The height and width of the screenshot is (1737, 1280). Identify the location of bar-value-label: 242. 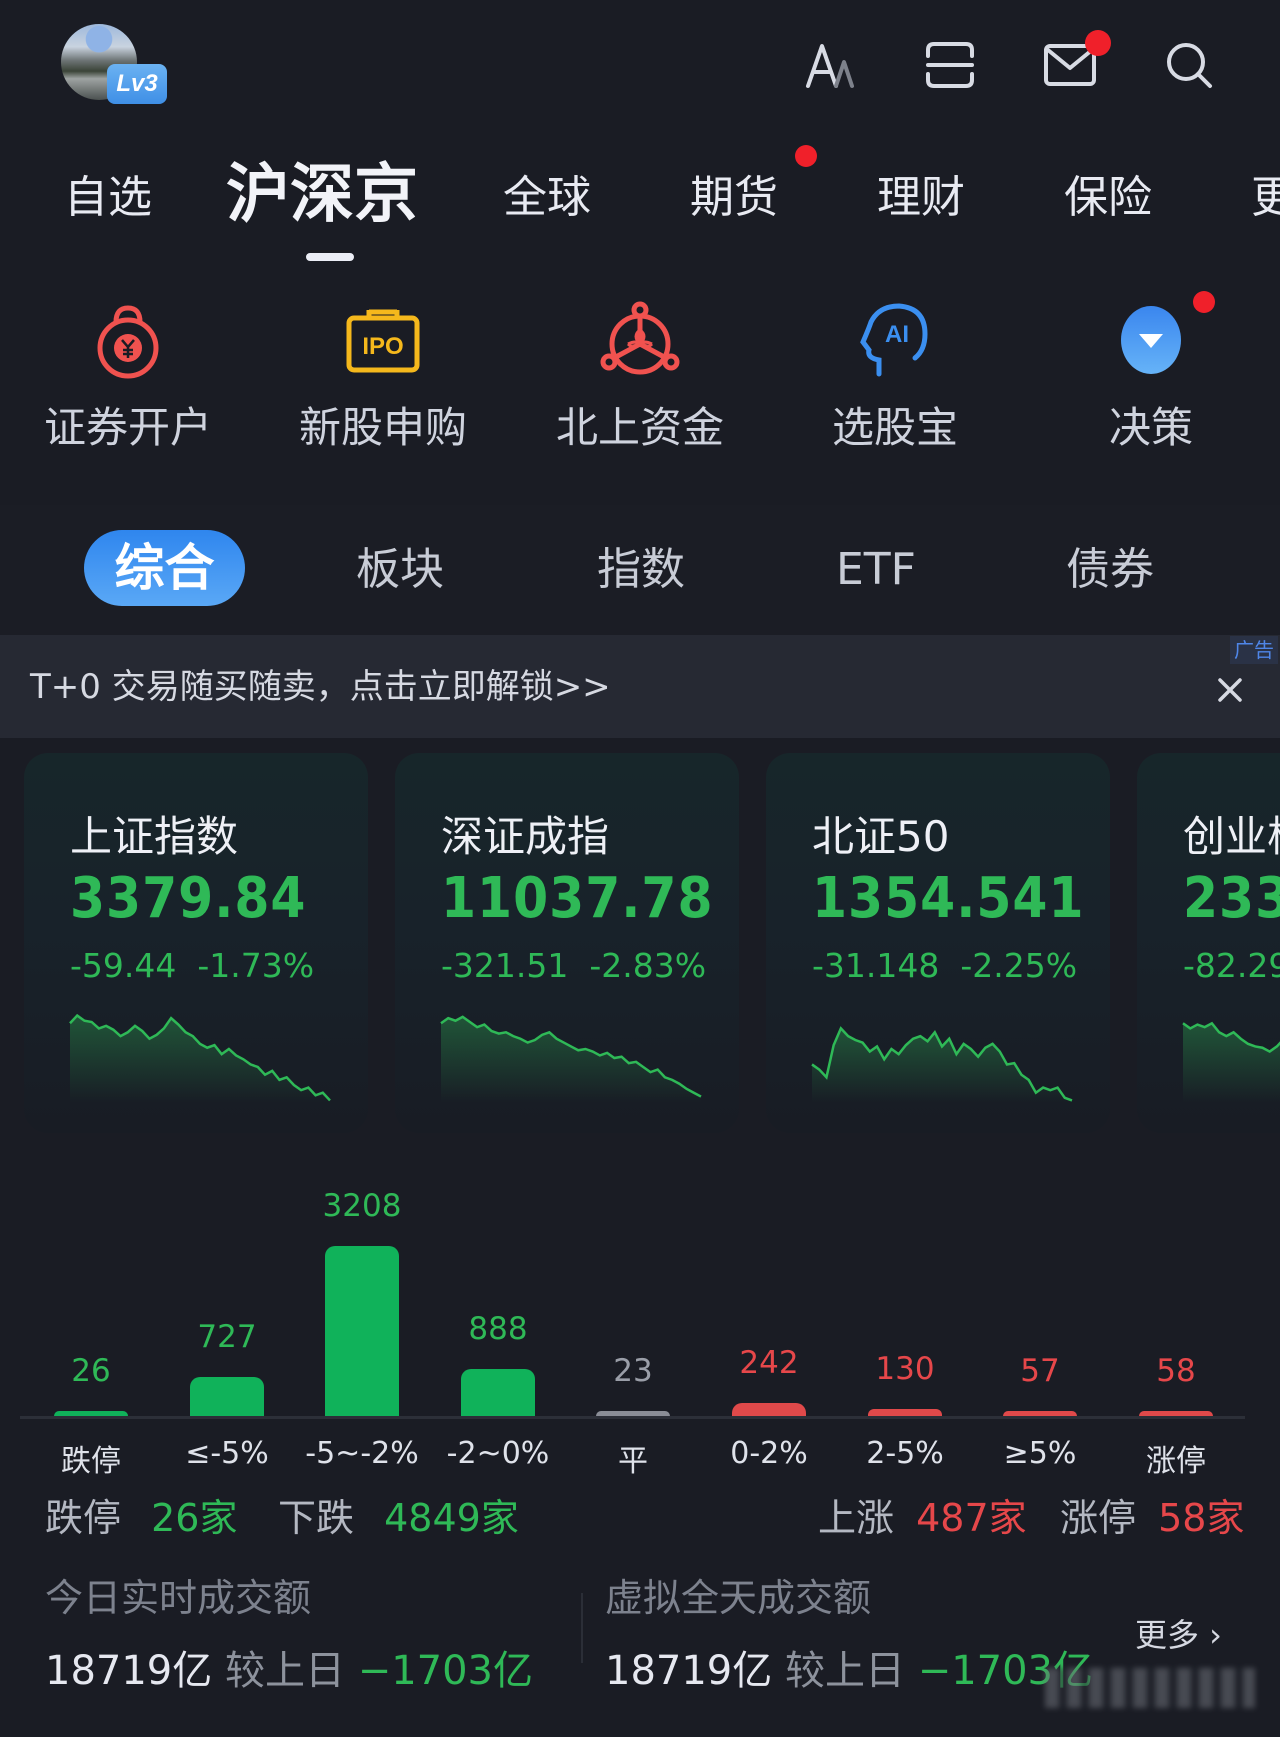
(769, 1363).